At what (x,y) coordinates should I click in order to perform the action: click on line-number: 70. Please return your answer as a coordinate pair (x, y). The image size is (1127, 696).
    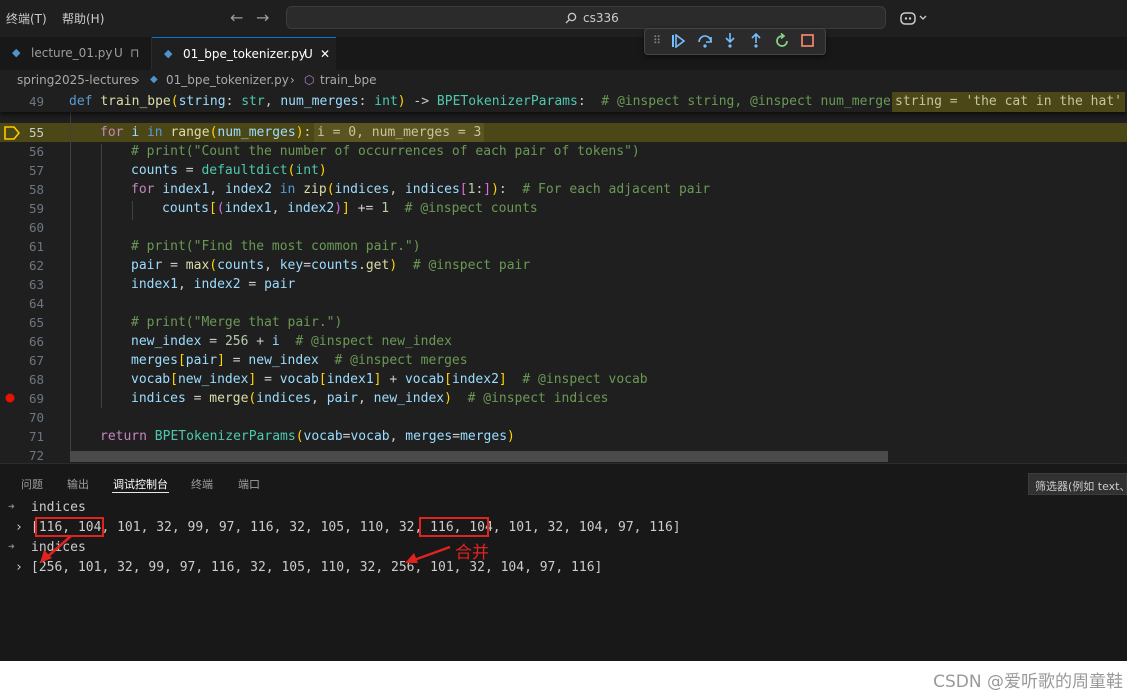
    Looking at the image, I should click on (36, 417).